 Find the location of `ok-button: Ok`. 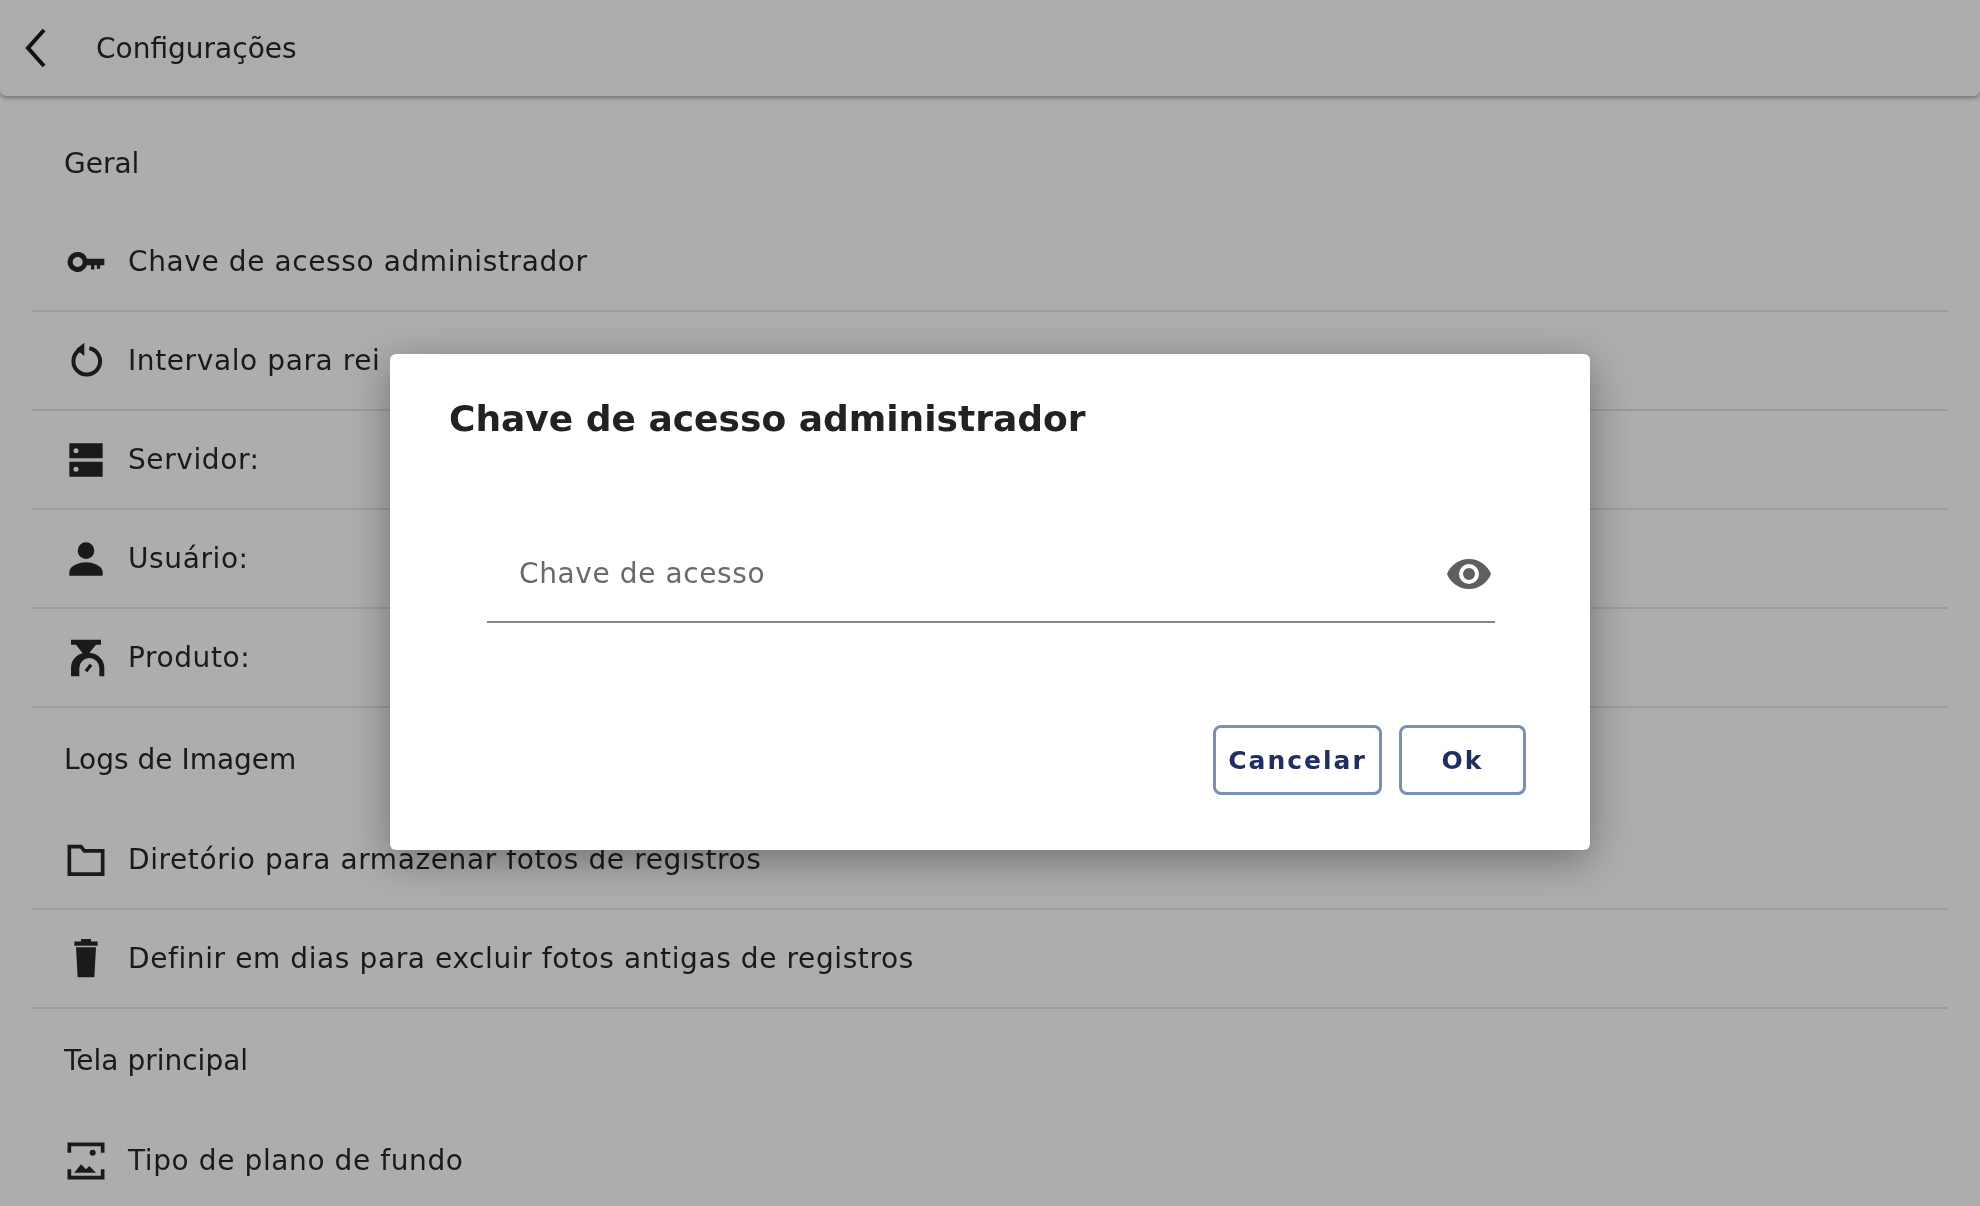

ok-button: Ok is located at coordinates (1462, 760).